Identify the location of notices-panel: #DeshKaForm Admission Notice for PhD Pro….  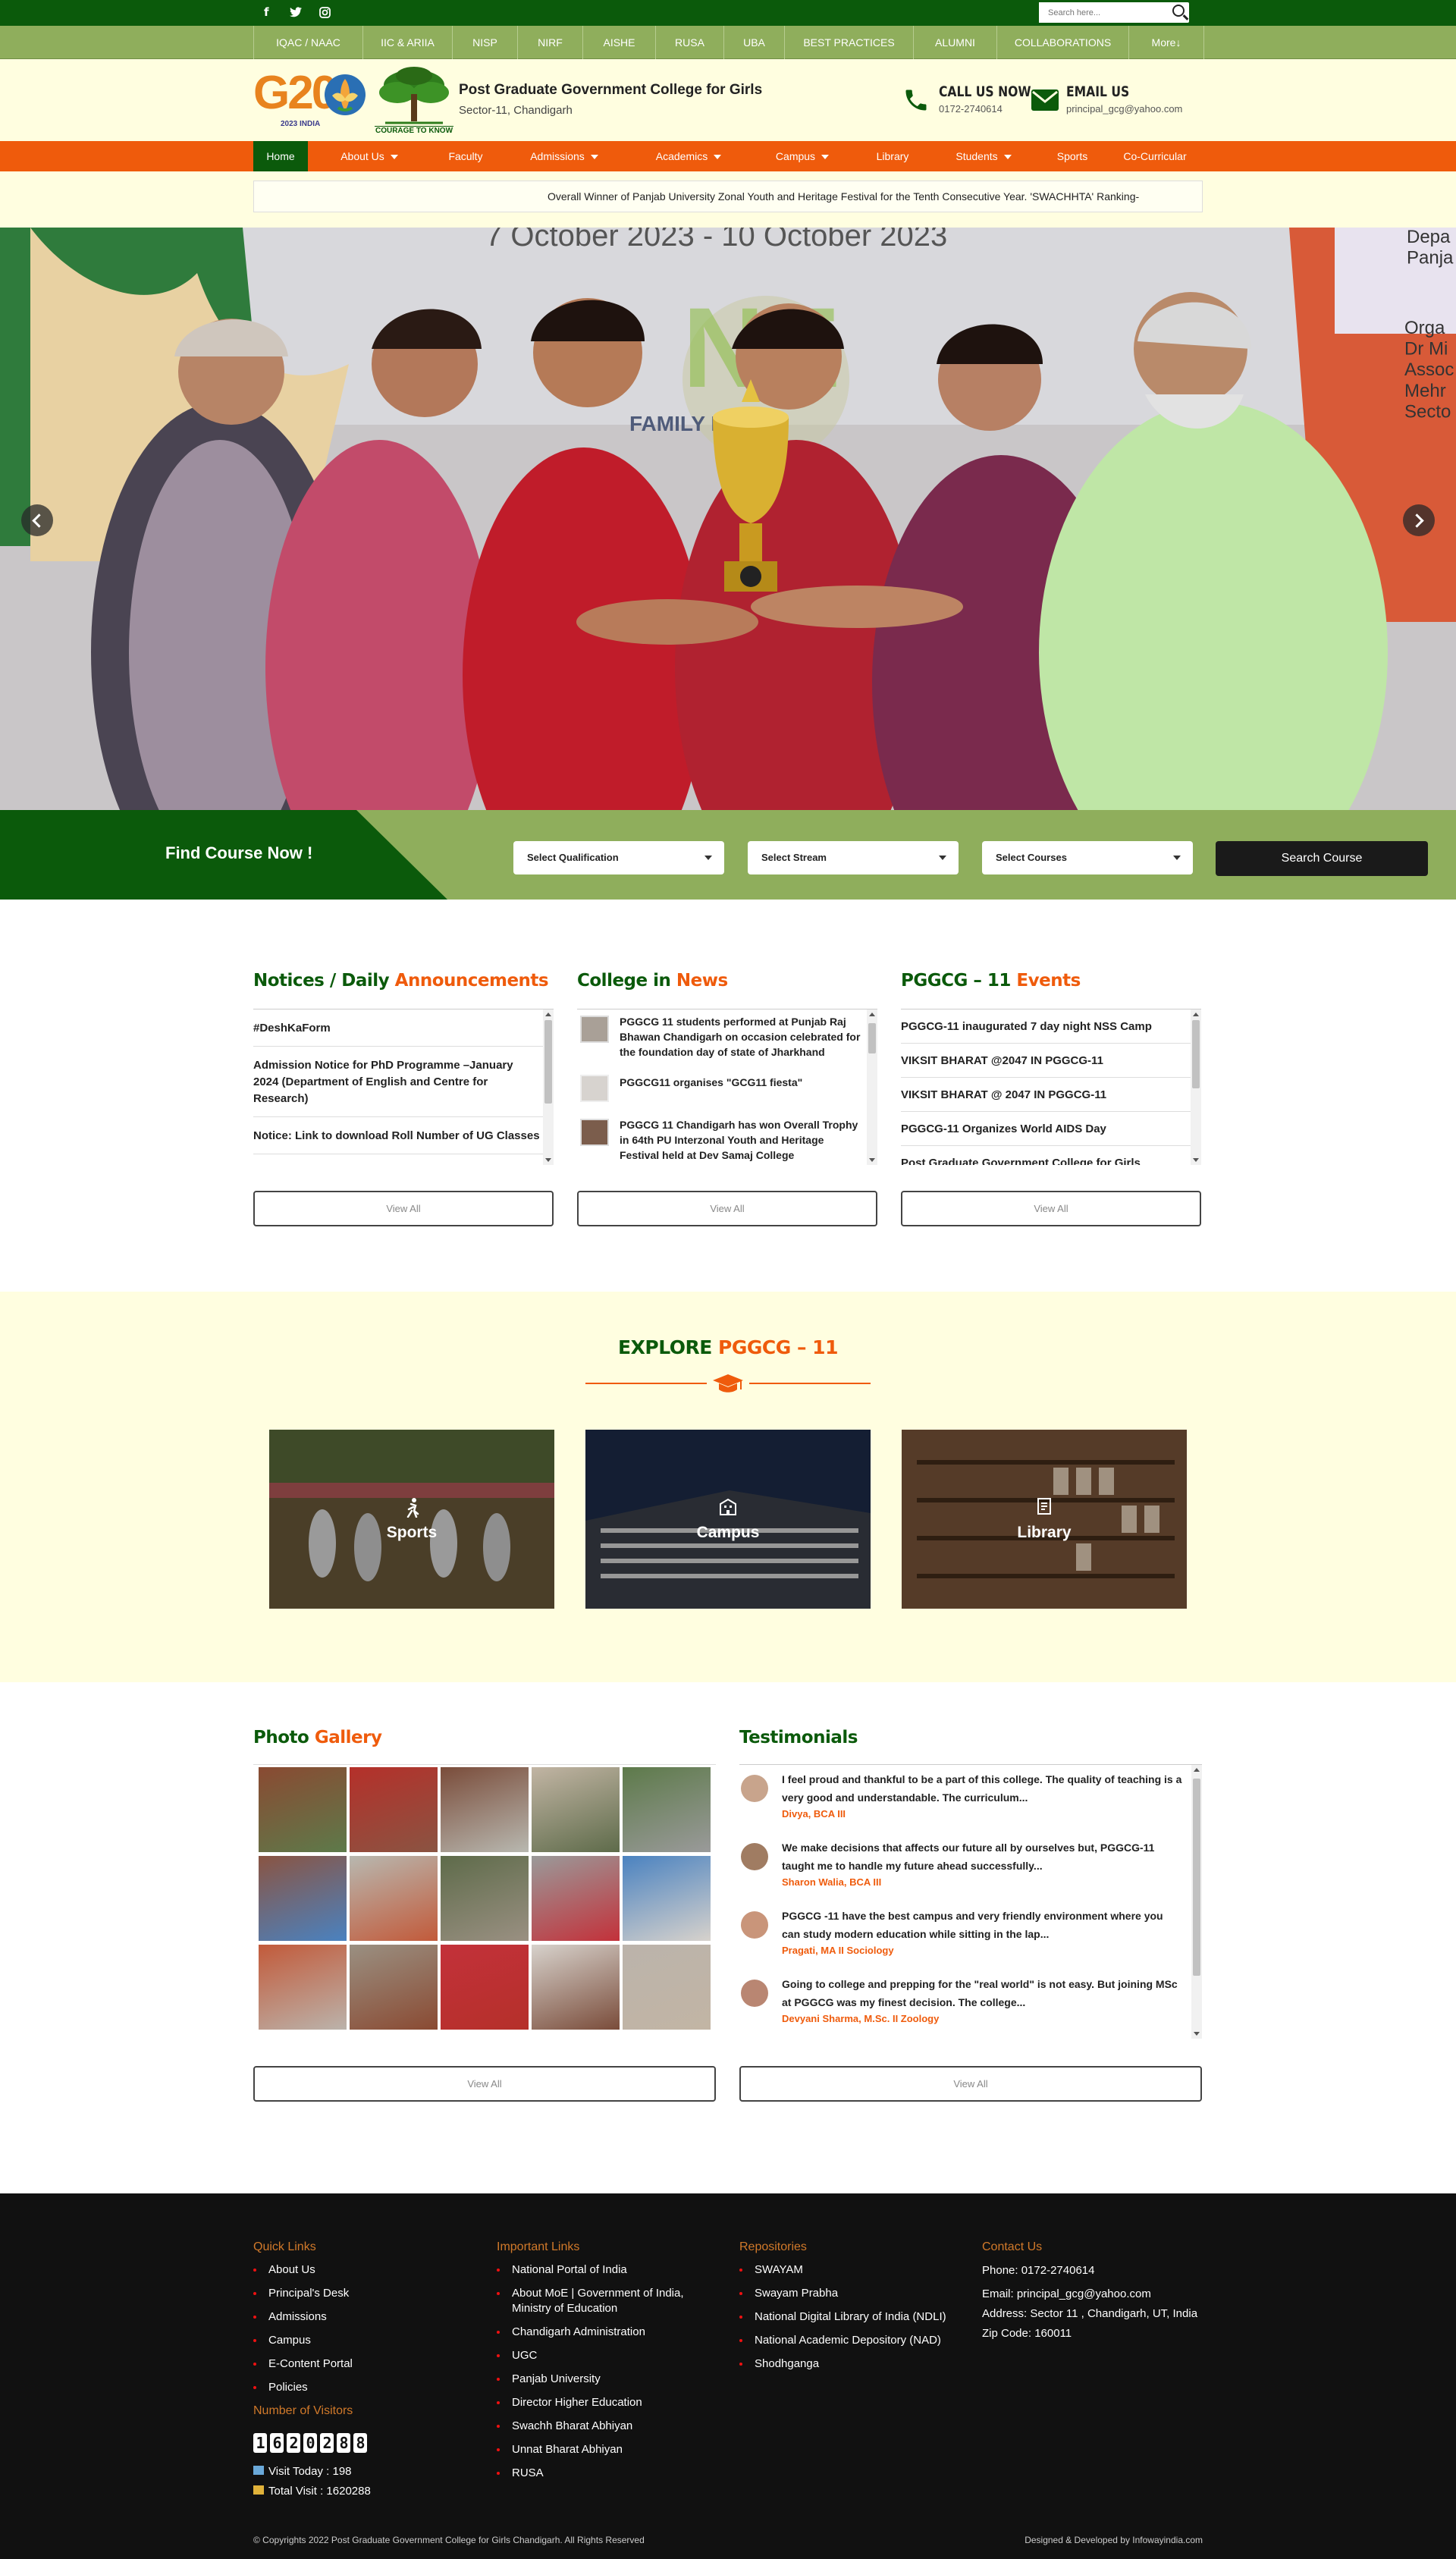
(403, 1087).